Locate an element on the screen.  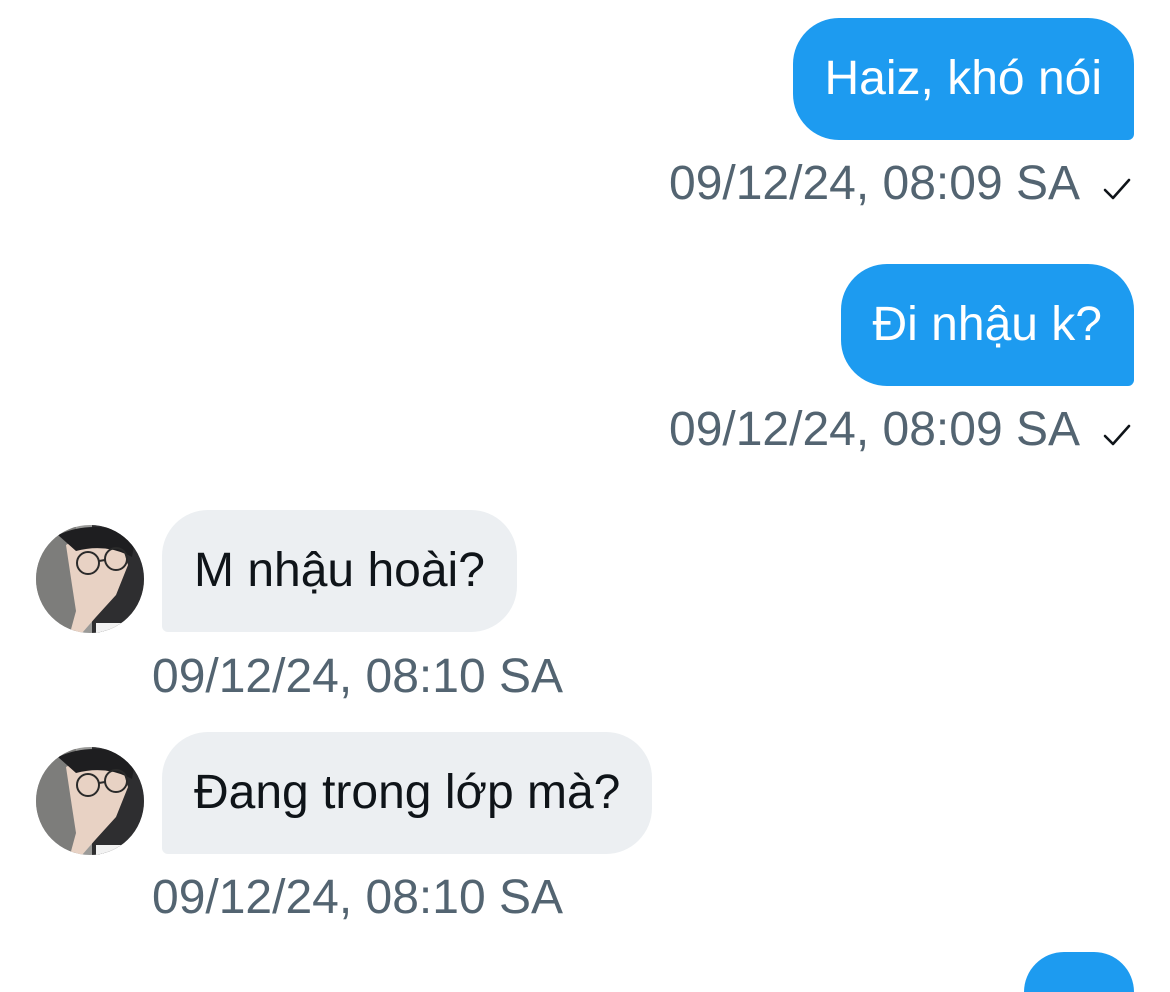
incoming-message-bubble: Đang trong lớp mà? is located at coordinates (407, 793).